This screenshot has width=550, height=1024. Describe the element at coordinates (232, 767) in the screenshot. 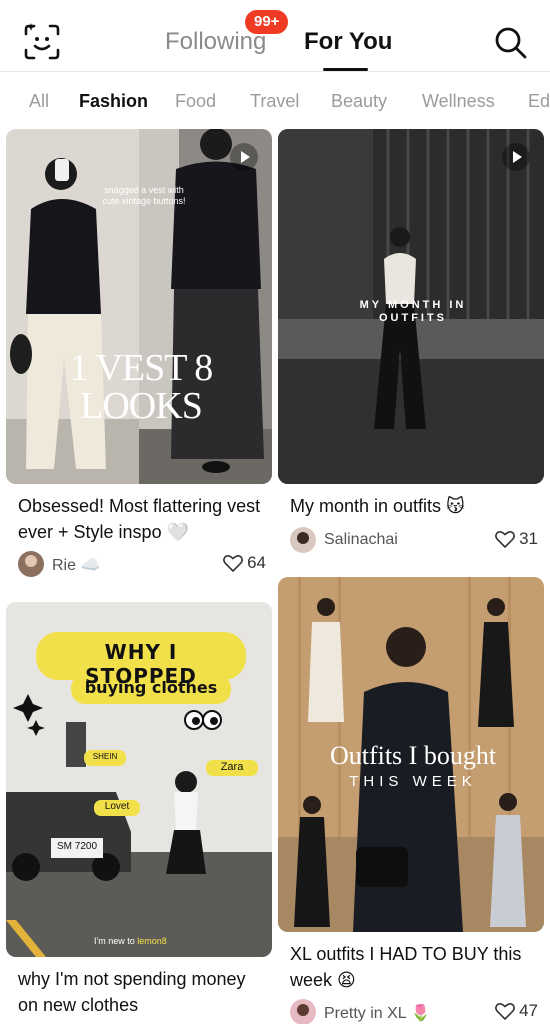

I see `tag-label: Zara` at that location.